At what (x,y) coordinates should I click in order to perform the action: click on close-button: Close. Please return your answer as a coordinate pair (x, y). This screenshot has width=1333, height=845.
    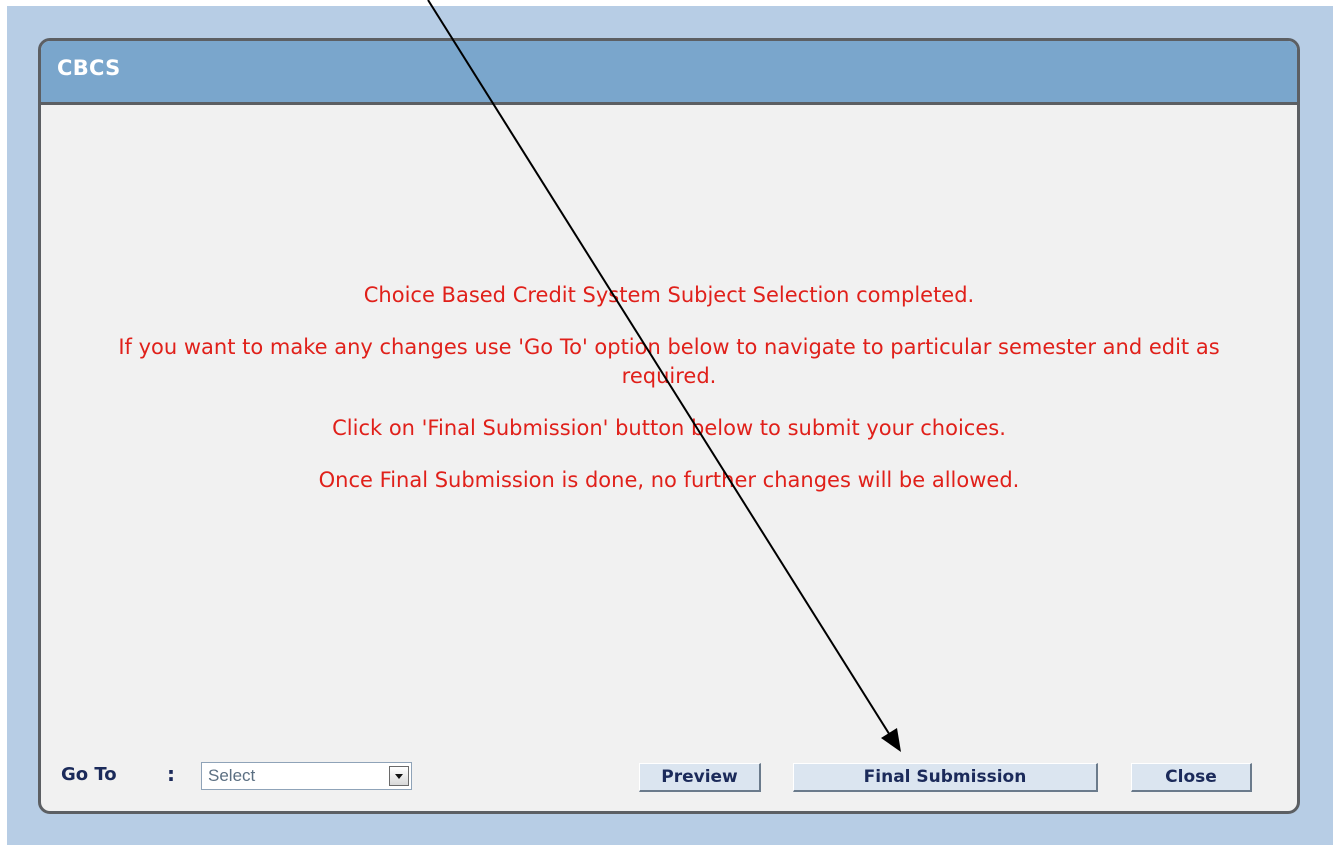
    Looking at the image, I should click on (1191, 777).